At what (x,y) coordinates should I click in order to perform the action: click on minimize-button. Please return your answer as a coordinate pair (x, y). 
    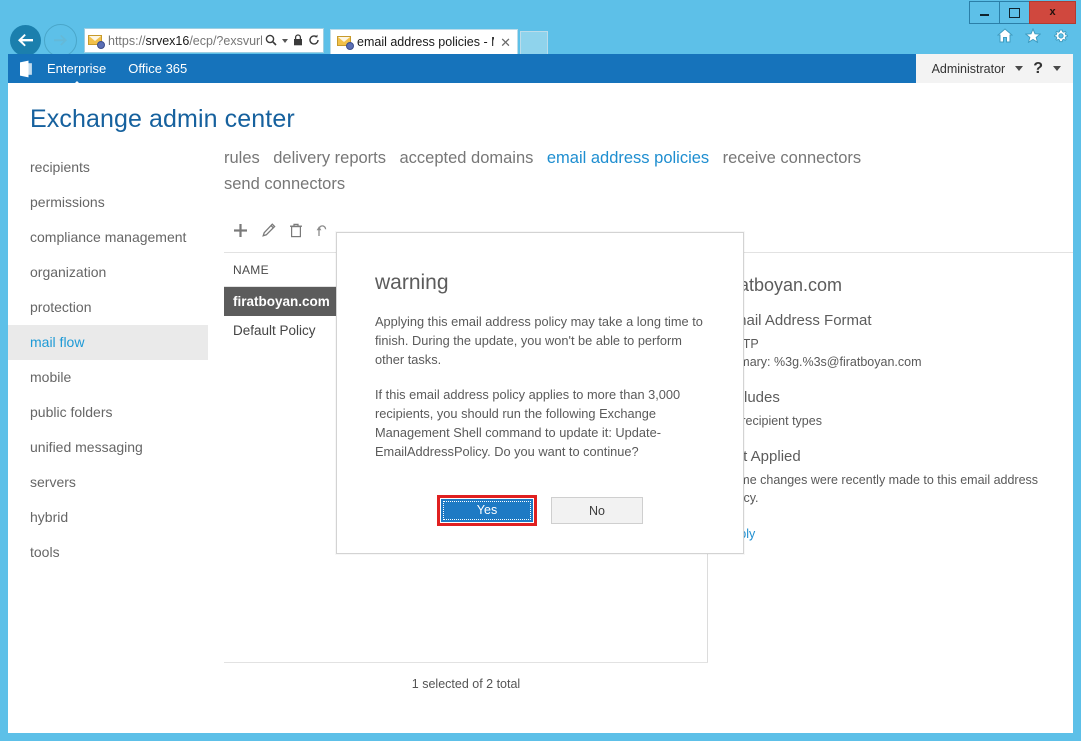
    Looking at the image, I should click on (984, 12).